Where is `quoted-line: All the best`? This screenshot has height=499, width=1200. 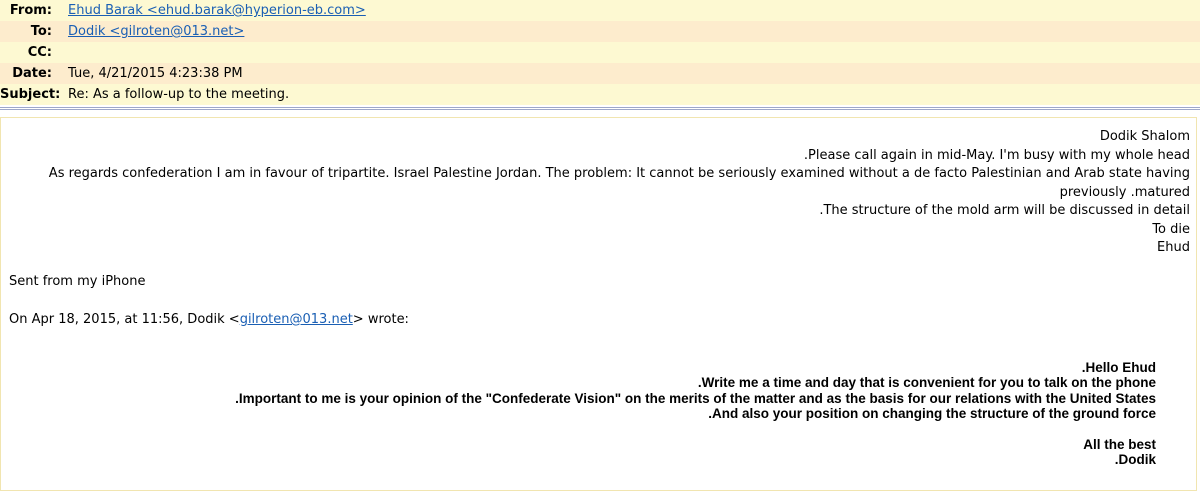
quoted-line: All the best is located at coordinates (1119, 444).